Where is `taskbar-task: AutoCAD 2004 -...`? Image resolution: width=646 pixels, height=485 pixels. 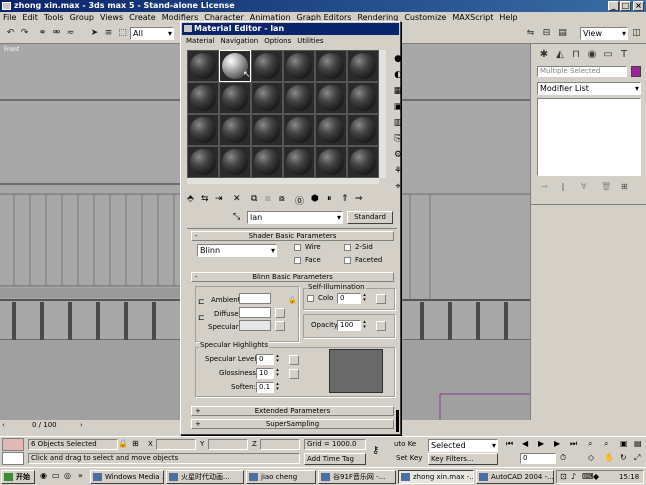 taskbar-task: AutoCAD 2004 -... is located at coordinates (515, 477).